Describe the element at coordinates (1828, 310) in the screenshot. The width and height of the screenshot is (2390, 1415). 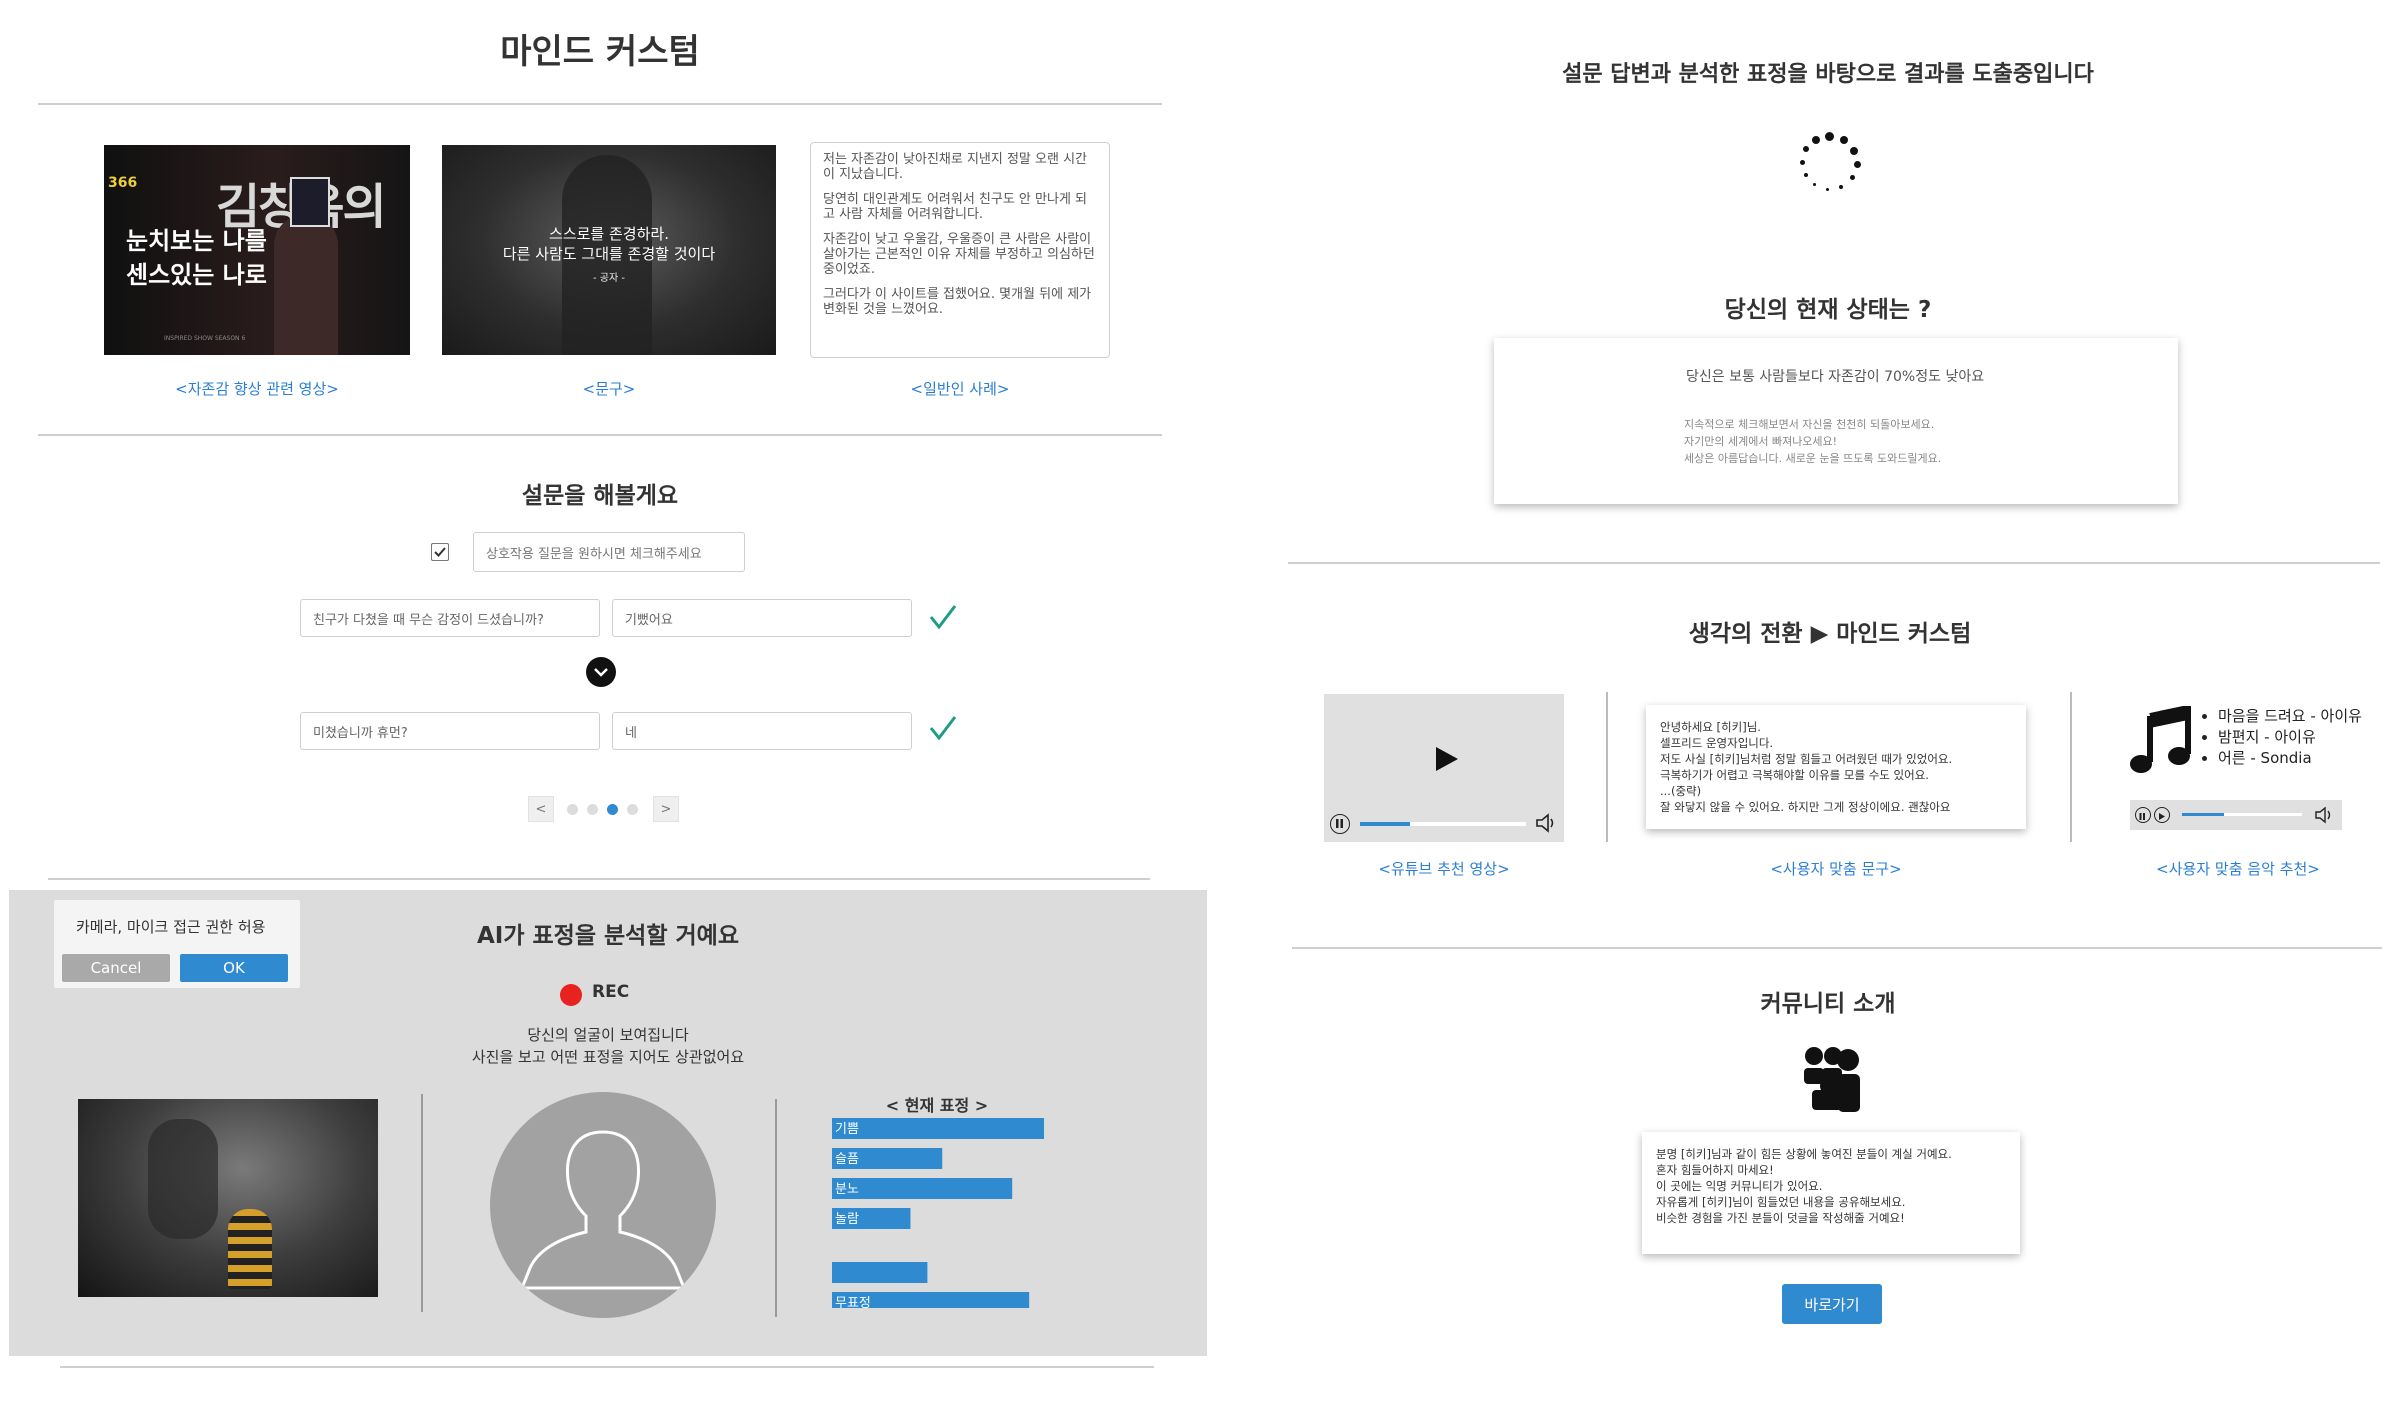
I see `status-title: 당신의 현재 상태는 ?` at that location.